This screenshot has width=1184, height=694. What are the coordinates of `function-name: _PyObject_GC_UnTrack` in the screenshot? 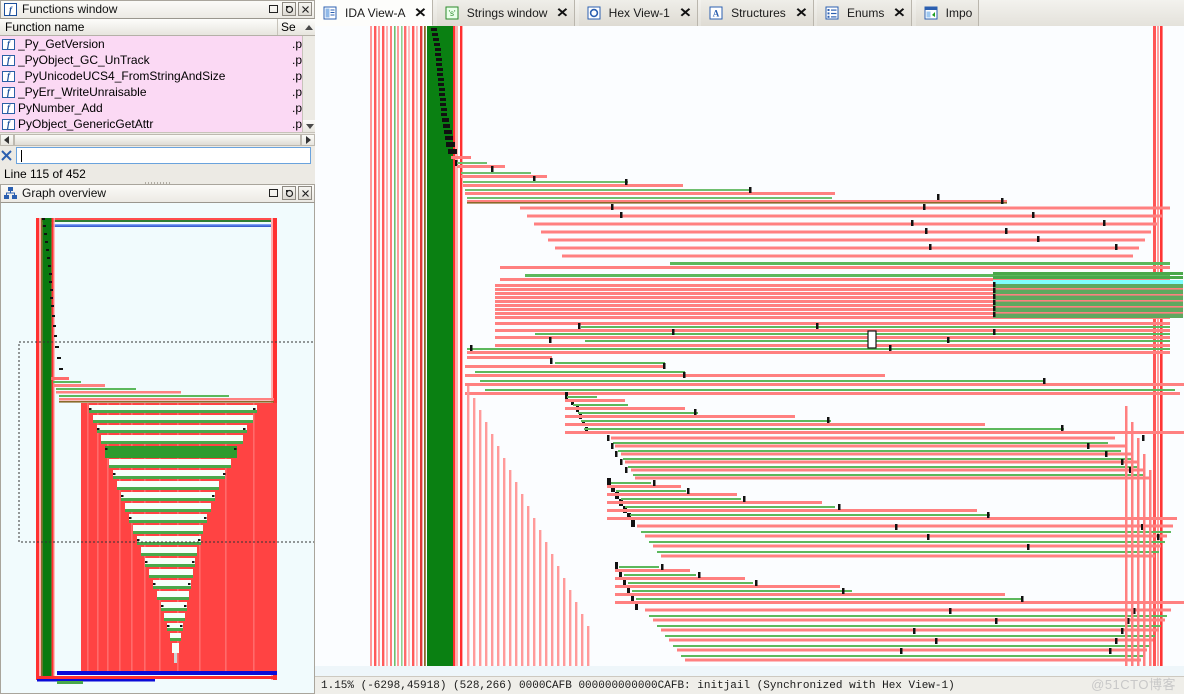 It's located at (84, 60).